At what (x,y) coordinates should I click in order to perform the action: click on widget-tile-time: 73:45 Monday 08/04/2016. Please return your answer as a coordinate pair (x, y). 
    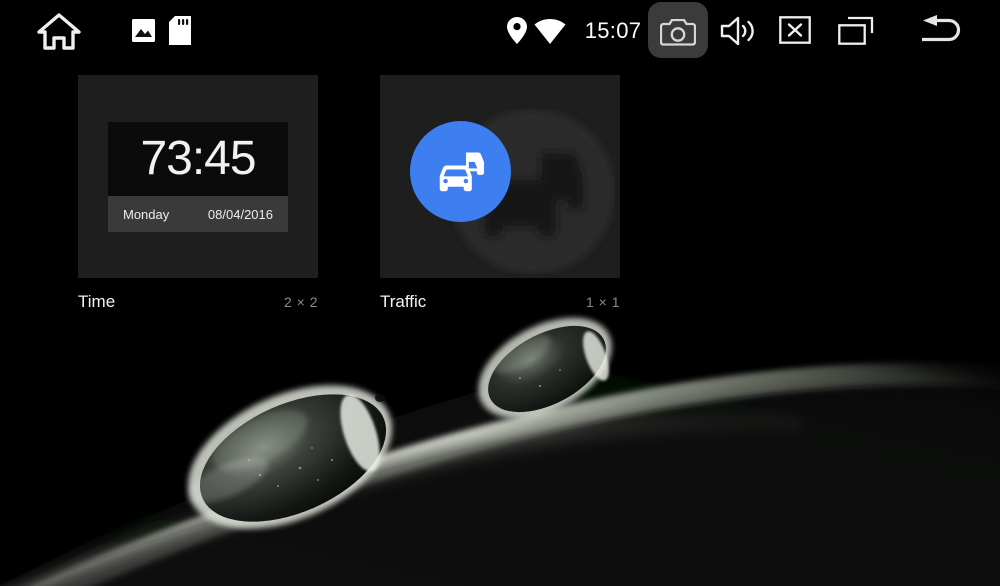
    Looking at the image, I should click on (198, 176).